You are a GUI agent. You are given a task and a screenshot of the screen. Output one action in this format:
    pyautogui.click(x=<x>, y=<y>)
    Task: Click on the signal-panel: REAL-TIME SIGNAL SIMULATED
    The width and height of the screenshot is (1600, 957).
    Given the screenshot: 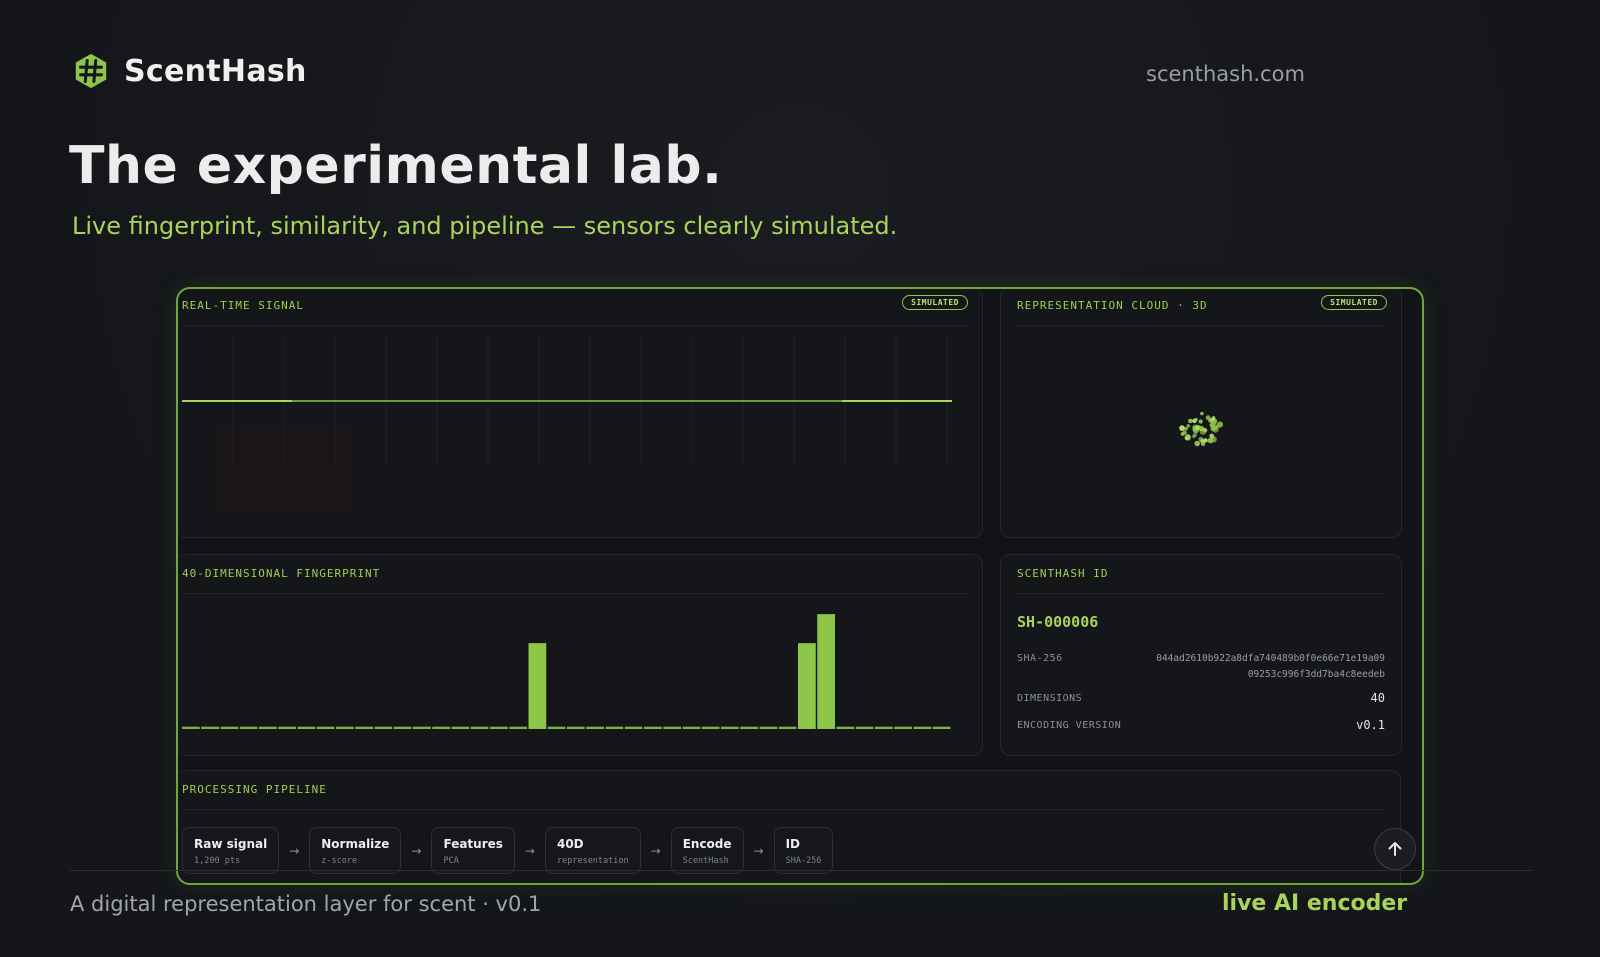 What is the action you would take?
    pyautogui.click(x=580, y=413)
    